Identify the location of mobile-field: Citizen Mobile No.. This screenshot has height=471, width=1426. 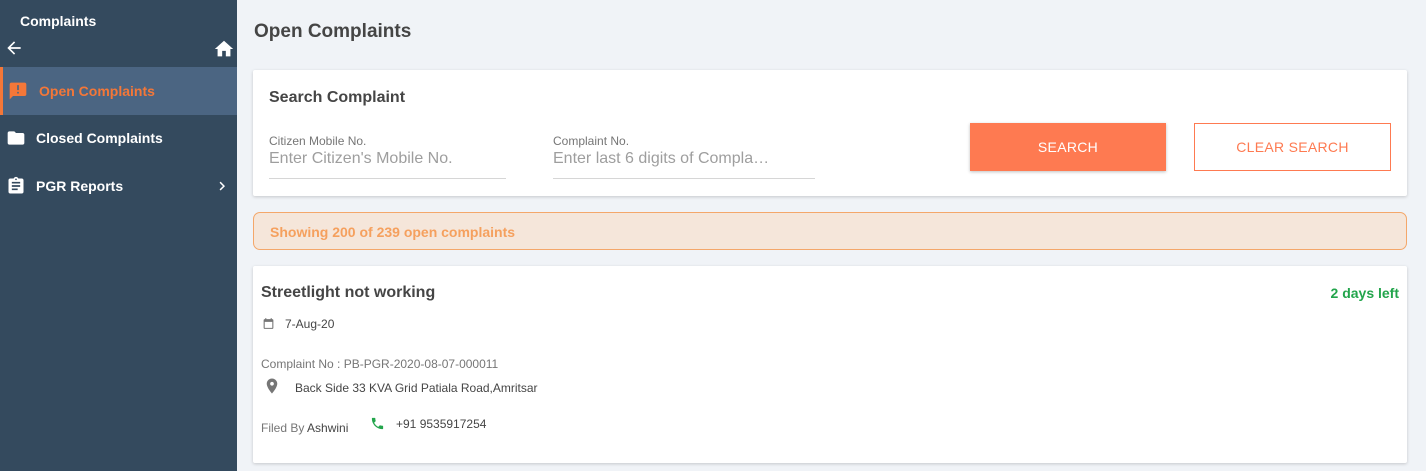
(387, 156).